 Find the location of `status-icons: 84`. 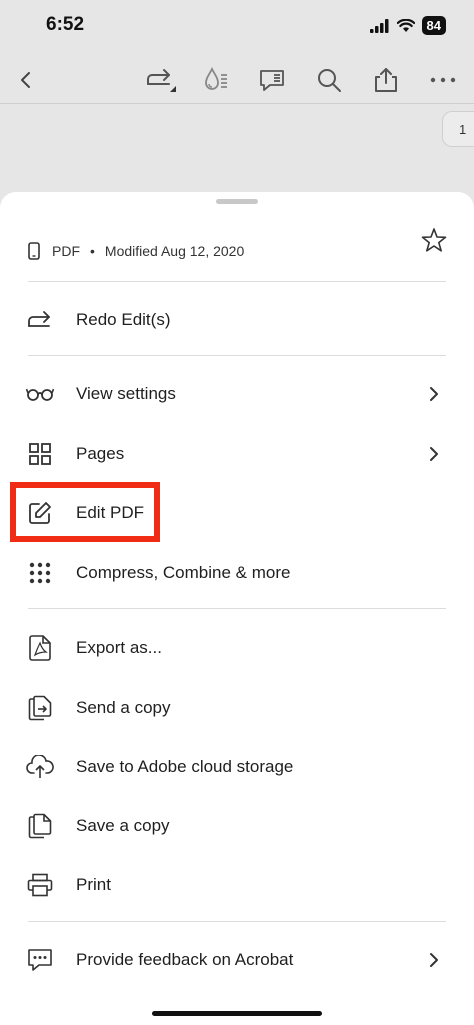

status-icons: 84 is located at coordinates (407, 25).